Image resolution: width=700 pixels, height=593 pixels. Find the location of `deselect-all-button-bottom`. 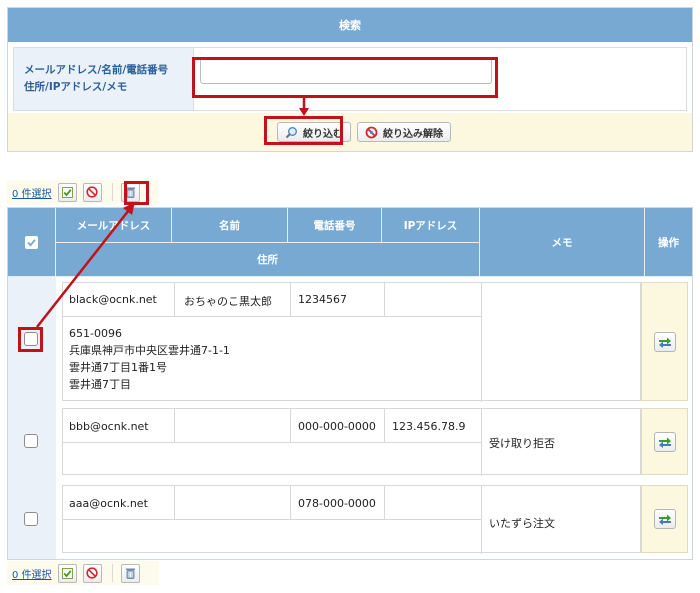

deselect-all-button-bottom is located at coordinates (92, 573).